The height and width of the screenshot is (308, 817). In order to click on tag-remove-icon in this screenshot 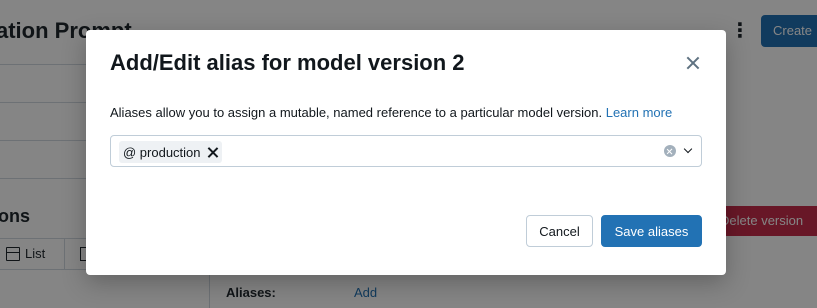, I will do `click(212, 152)`.